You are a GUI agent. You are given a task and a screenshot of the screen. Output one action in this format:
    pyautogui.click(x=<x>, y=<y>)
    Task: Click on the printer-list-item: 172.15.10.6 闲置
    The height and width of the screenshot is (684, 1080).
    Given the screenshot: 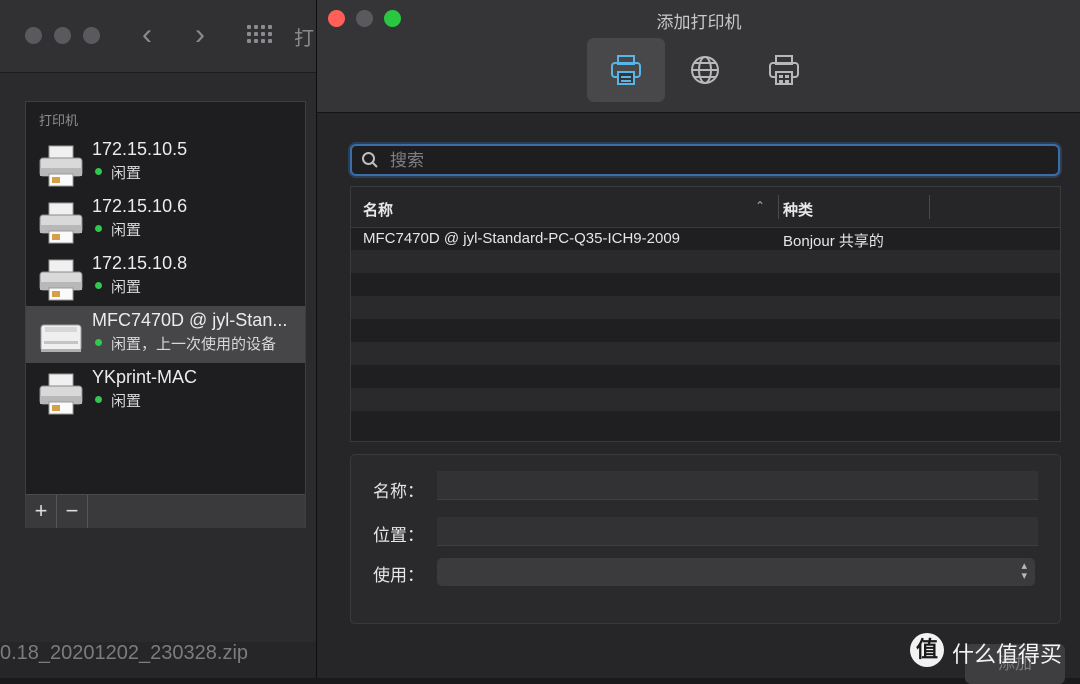 What is the action you would take?
    pyautogui.click(x=165, y=220)
    